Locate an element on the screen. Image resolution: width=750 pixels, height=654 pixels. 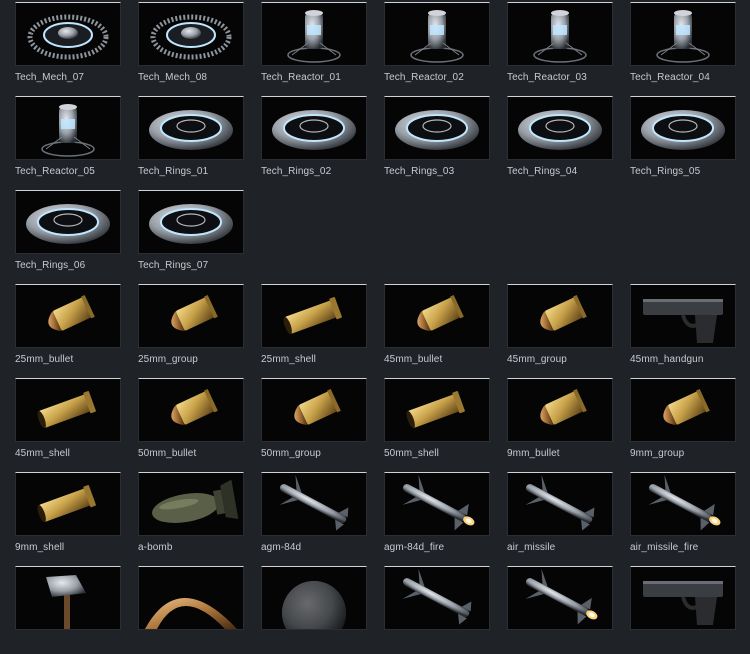
missile-icon is located at coordinates (560, 502).